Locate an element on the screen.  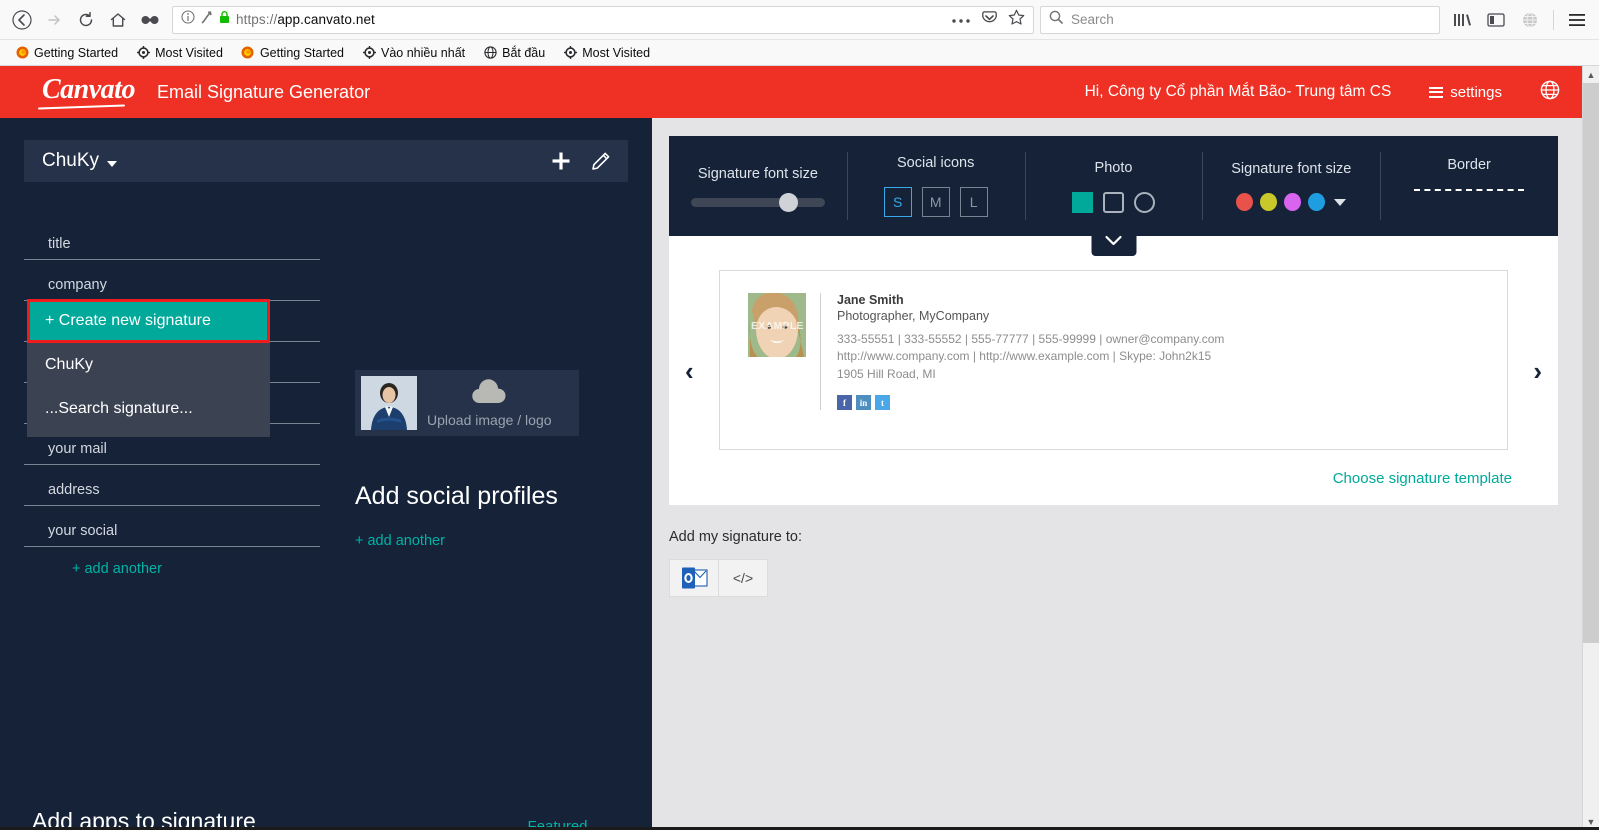
collapse-toolbar-button is located at coordinates (1113, 245).